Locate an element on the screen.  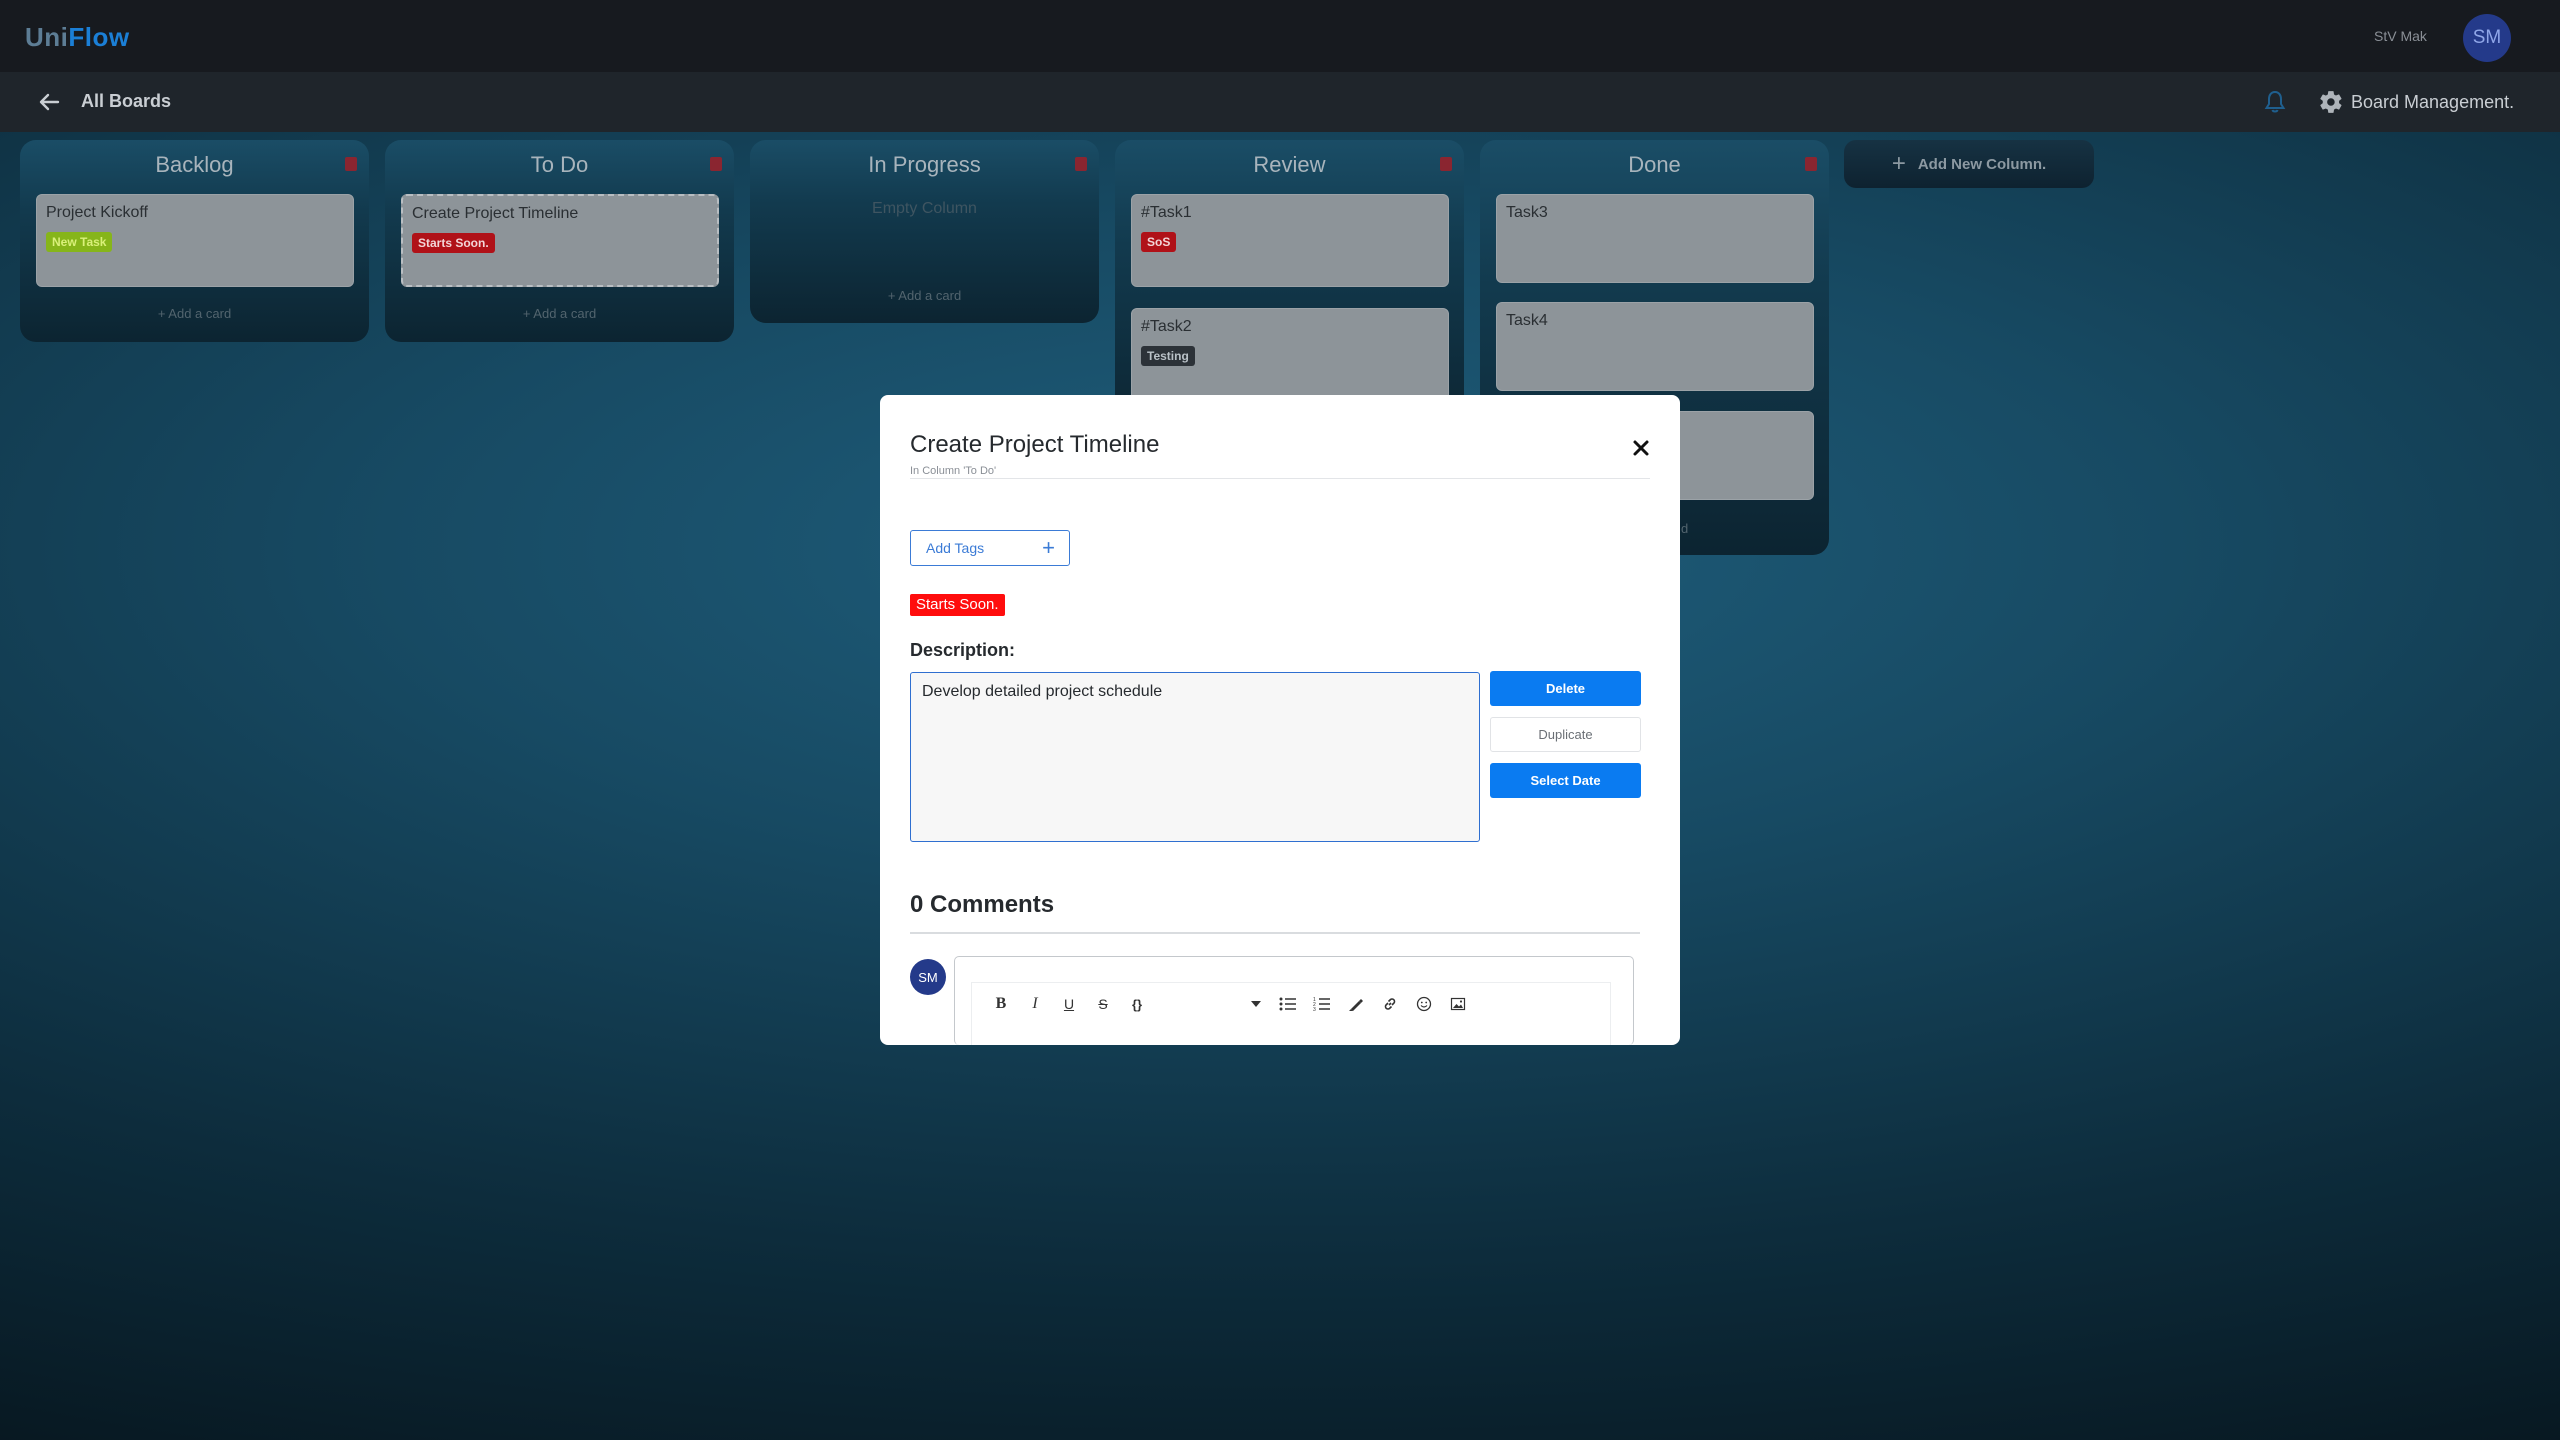
bullet-list-button is located at coordinates (1288, 1004).